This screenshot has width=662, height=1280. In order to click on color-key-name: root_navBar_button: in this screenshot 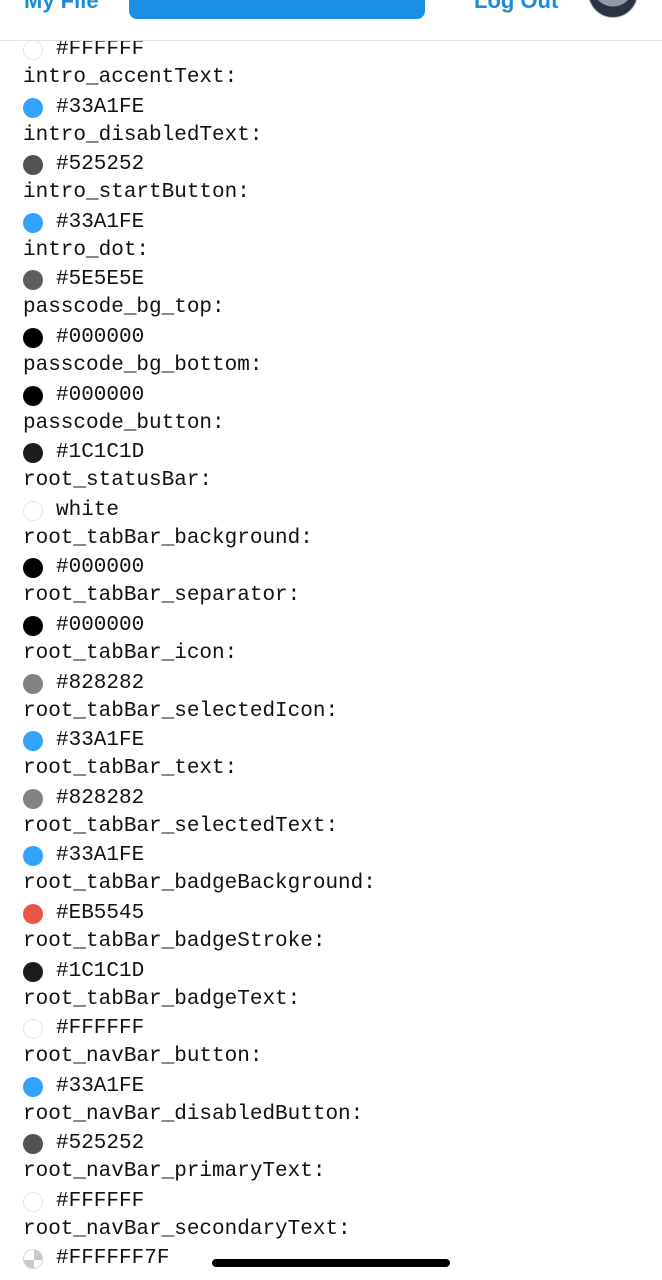, I will do `click(143, 1057)`.